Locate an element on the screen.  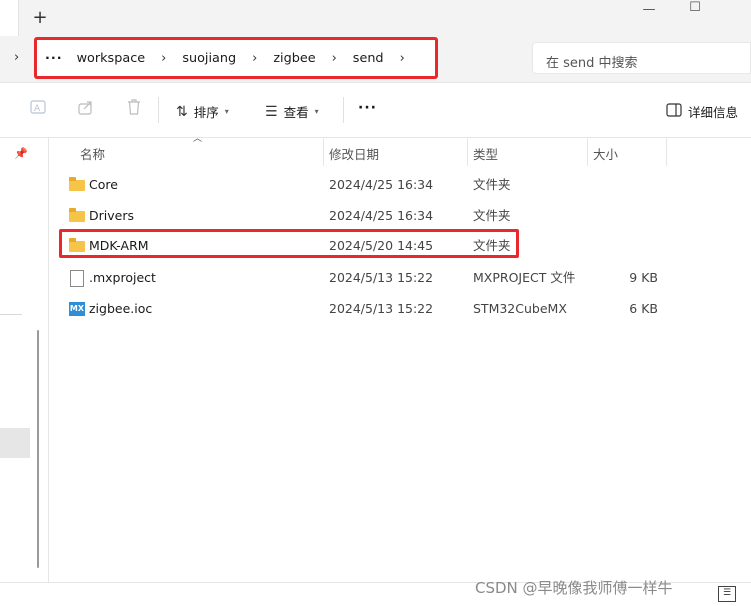
column-header-date-modified: 修改日期 is located at coordinates (354, 155).